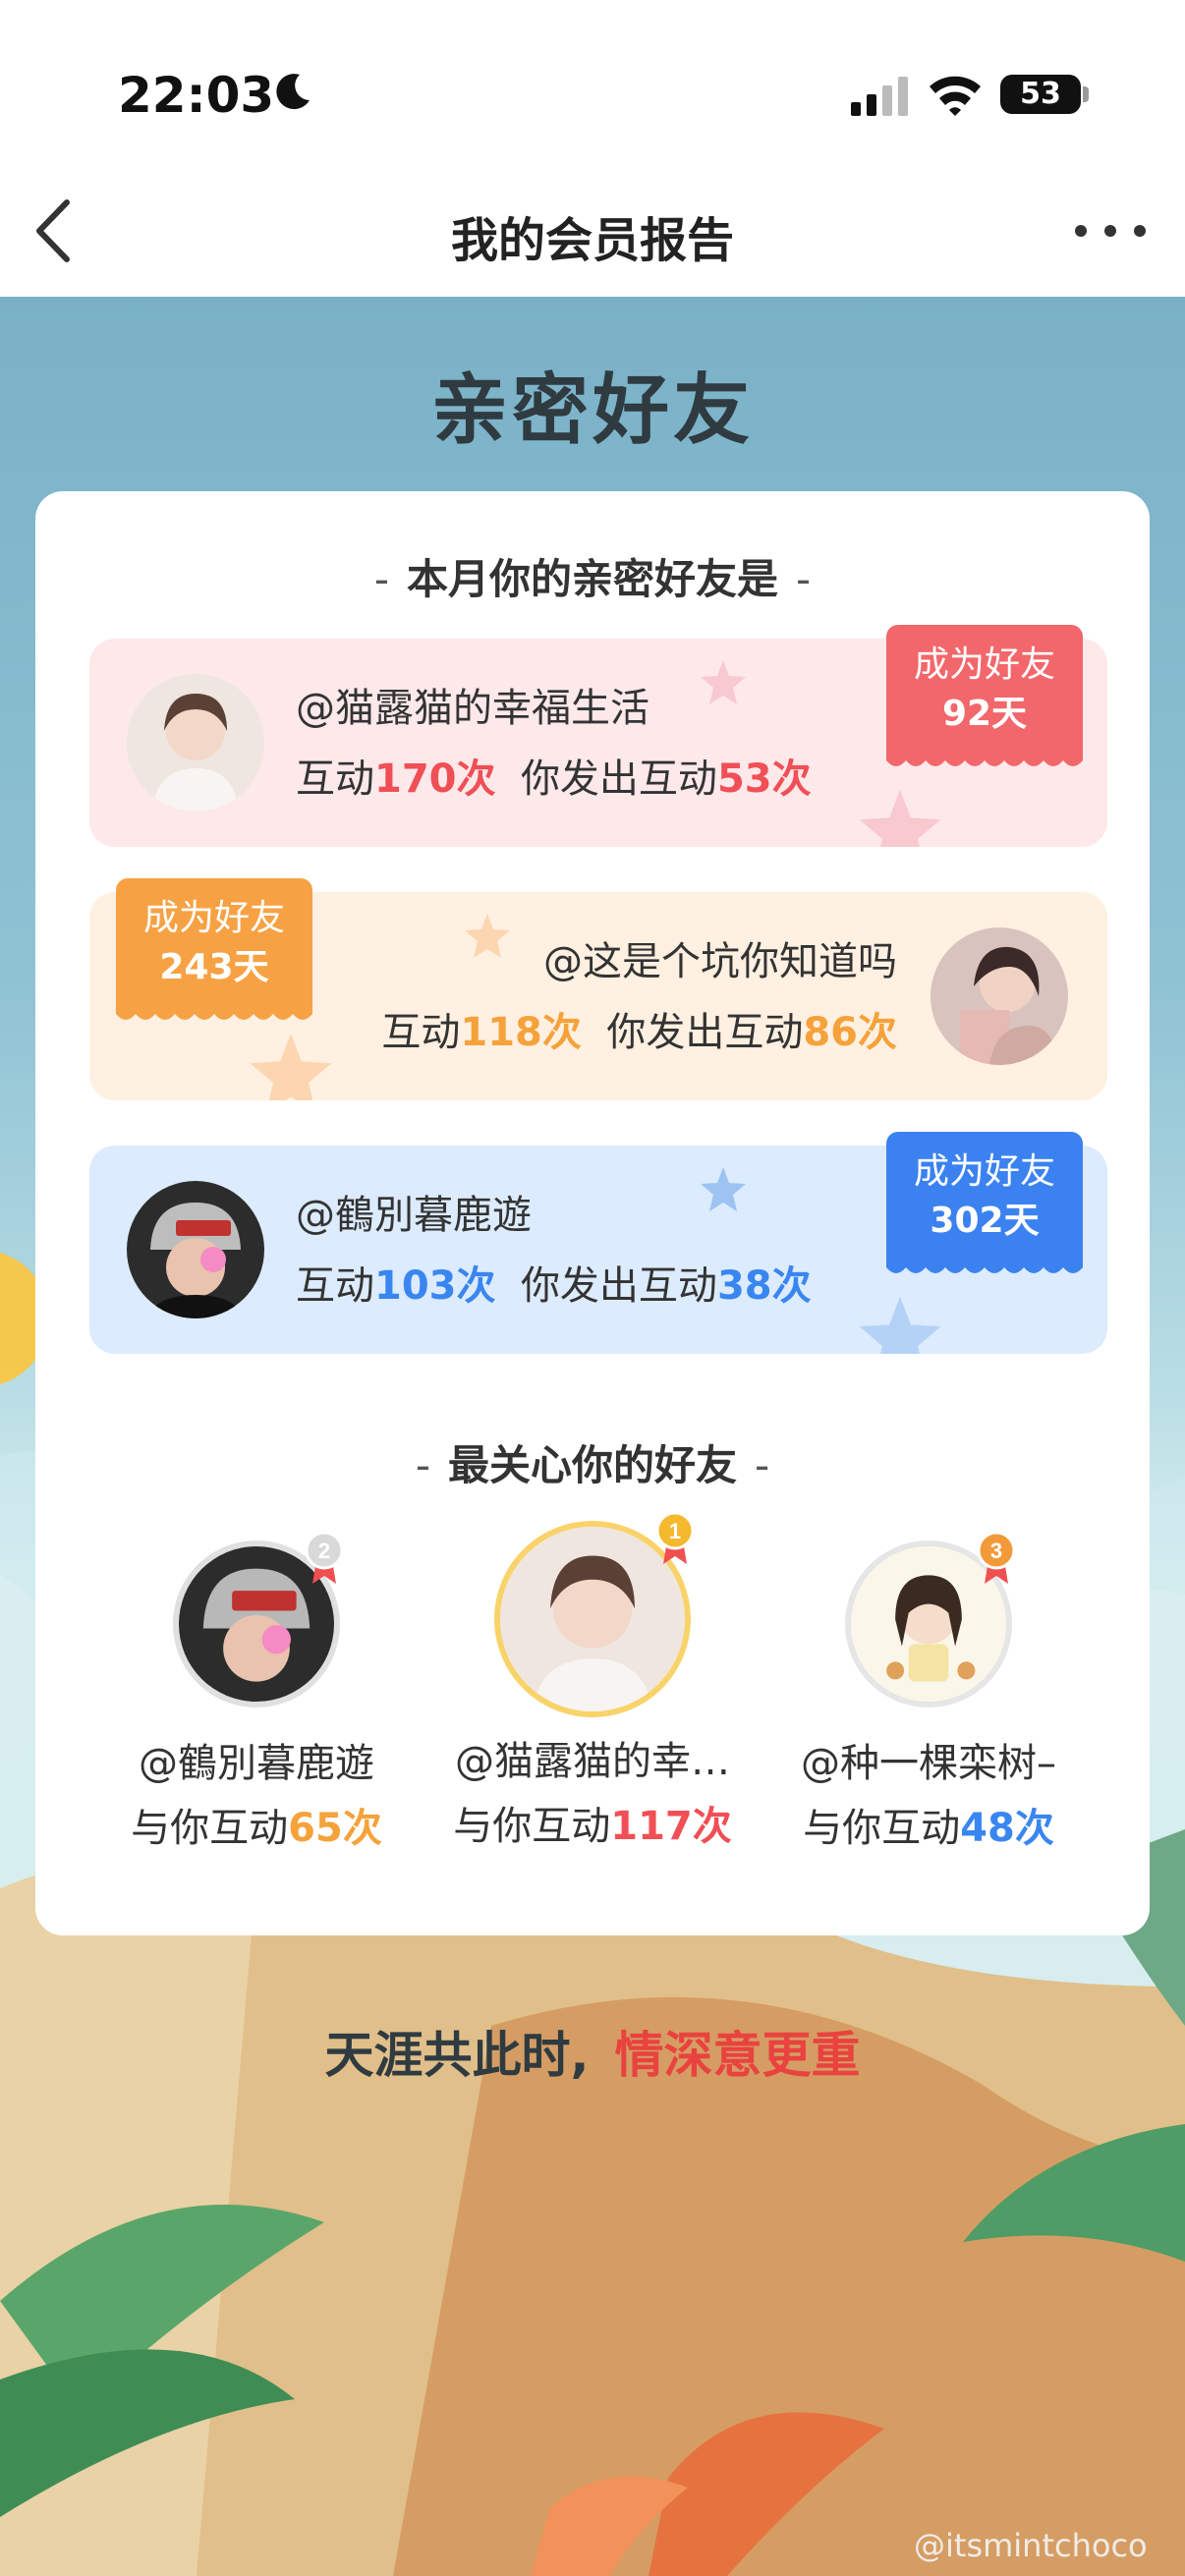 The image size is (1185, 2576). I want to click on watermark: @itsmintchoco, so click(1031, 2545).